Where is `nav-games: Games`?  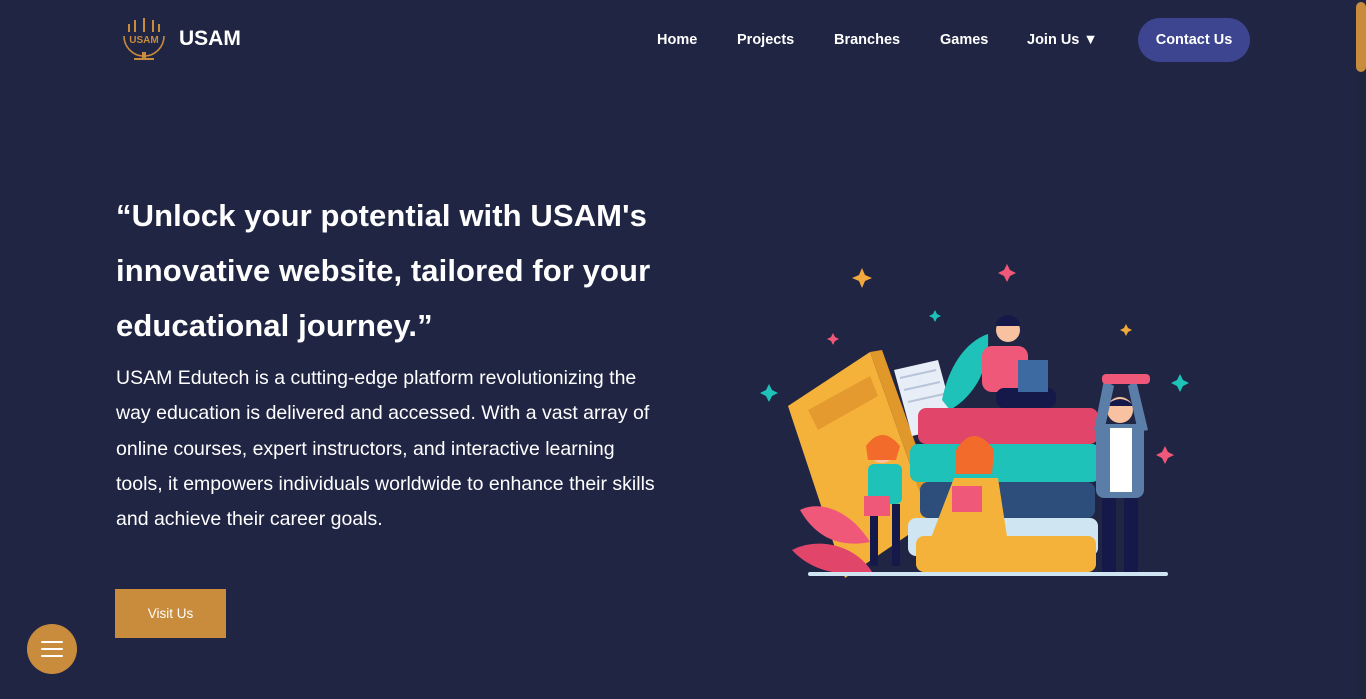 nav-games: Games is located at coordinates (964, 40).